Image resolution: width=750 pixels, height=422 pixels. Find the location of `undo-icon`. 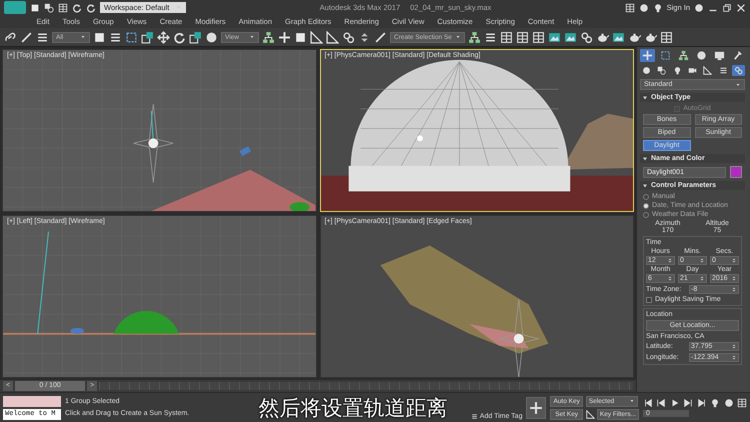

undo-icon is located at coordinates (77, 7).